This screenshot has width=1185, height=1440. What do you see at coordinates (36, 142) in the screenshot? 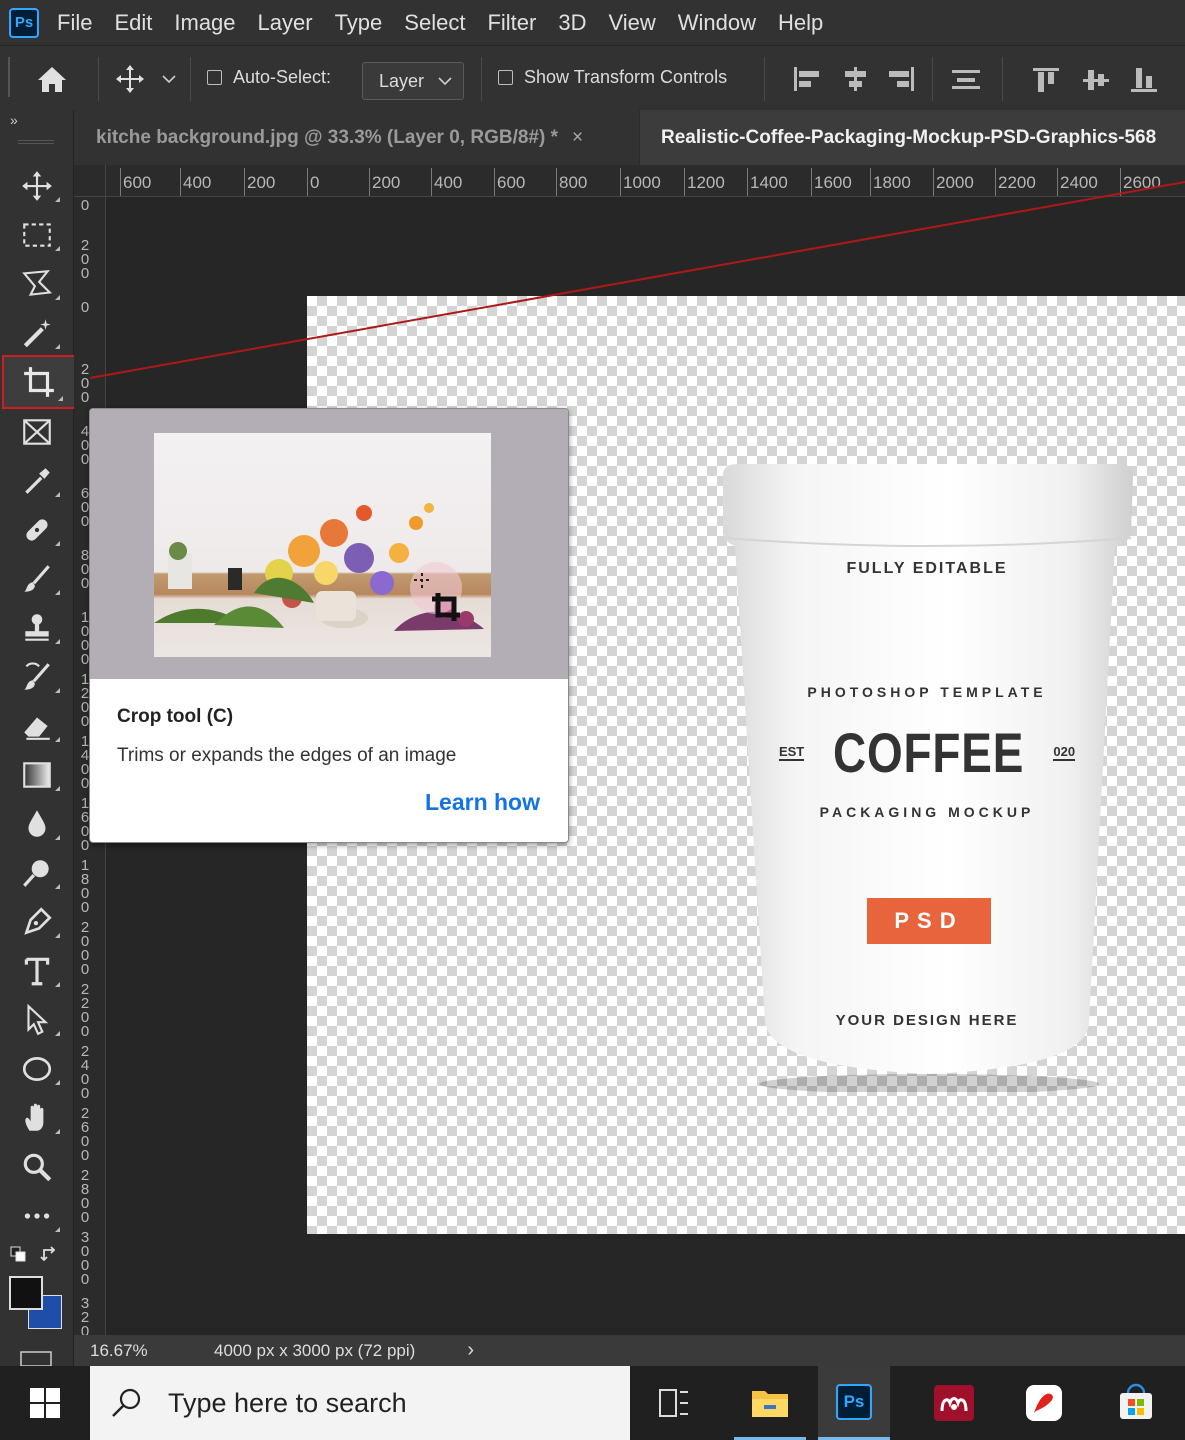
I see `toolbox-grip` at bounding box center [36, 142].